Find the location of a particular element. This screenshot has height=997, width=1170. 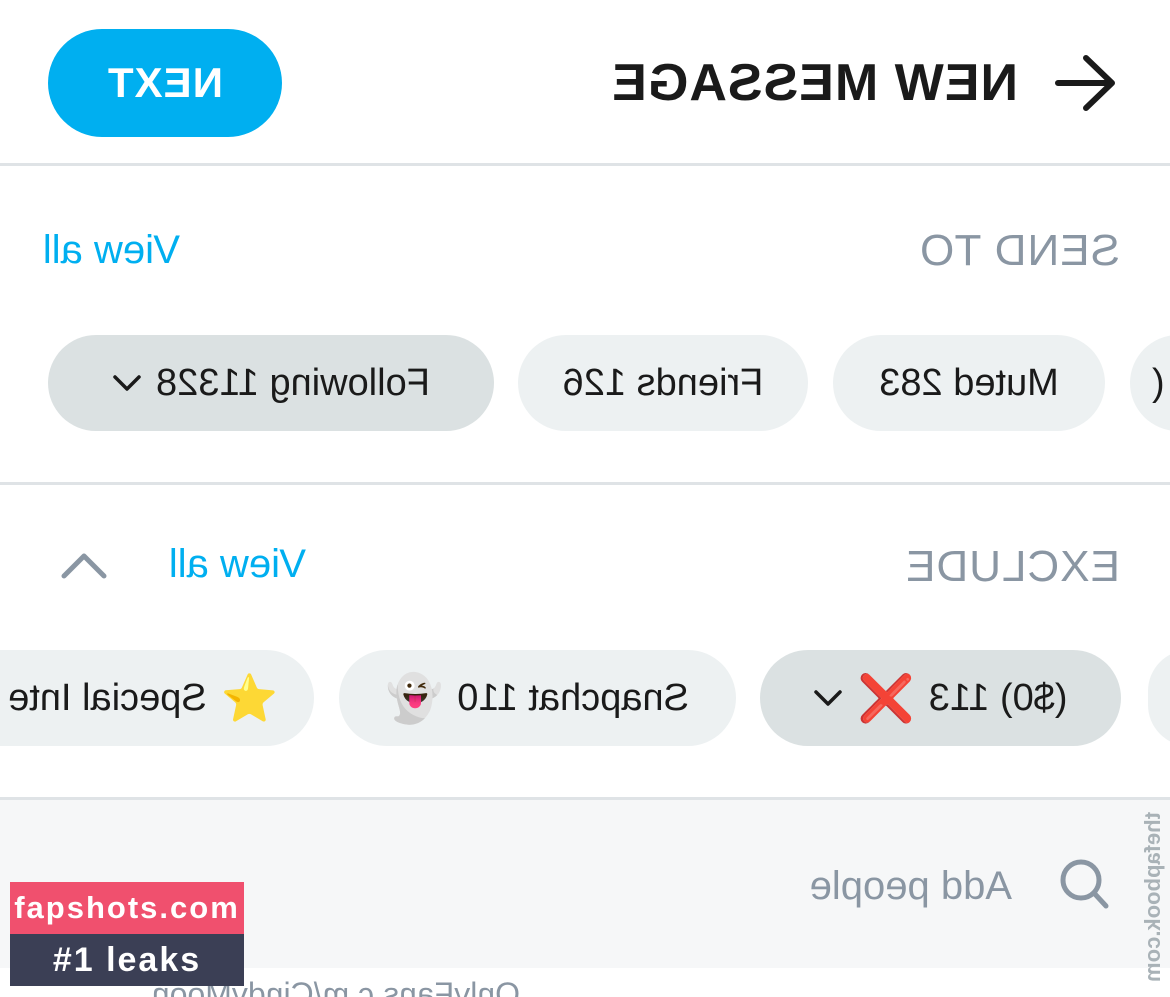

chip-following: Following 11328 is located at coordinates (271, 383).